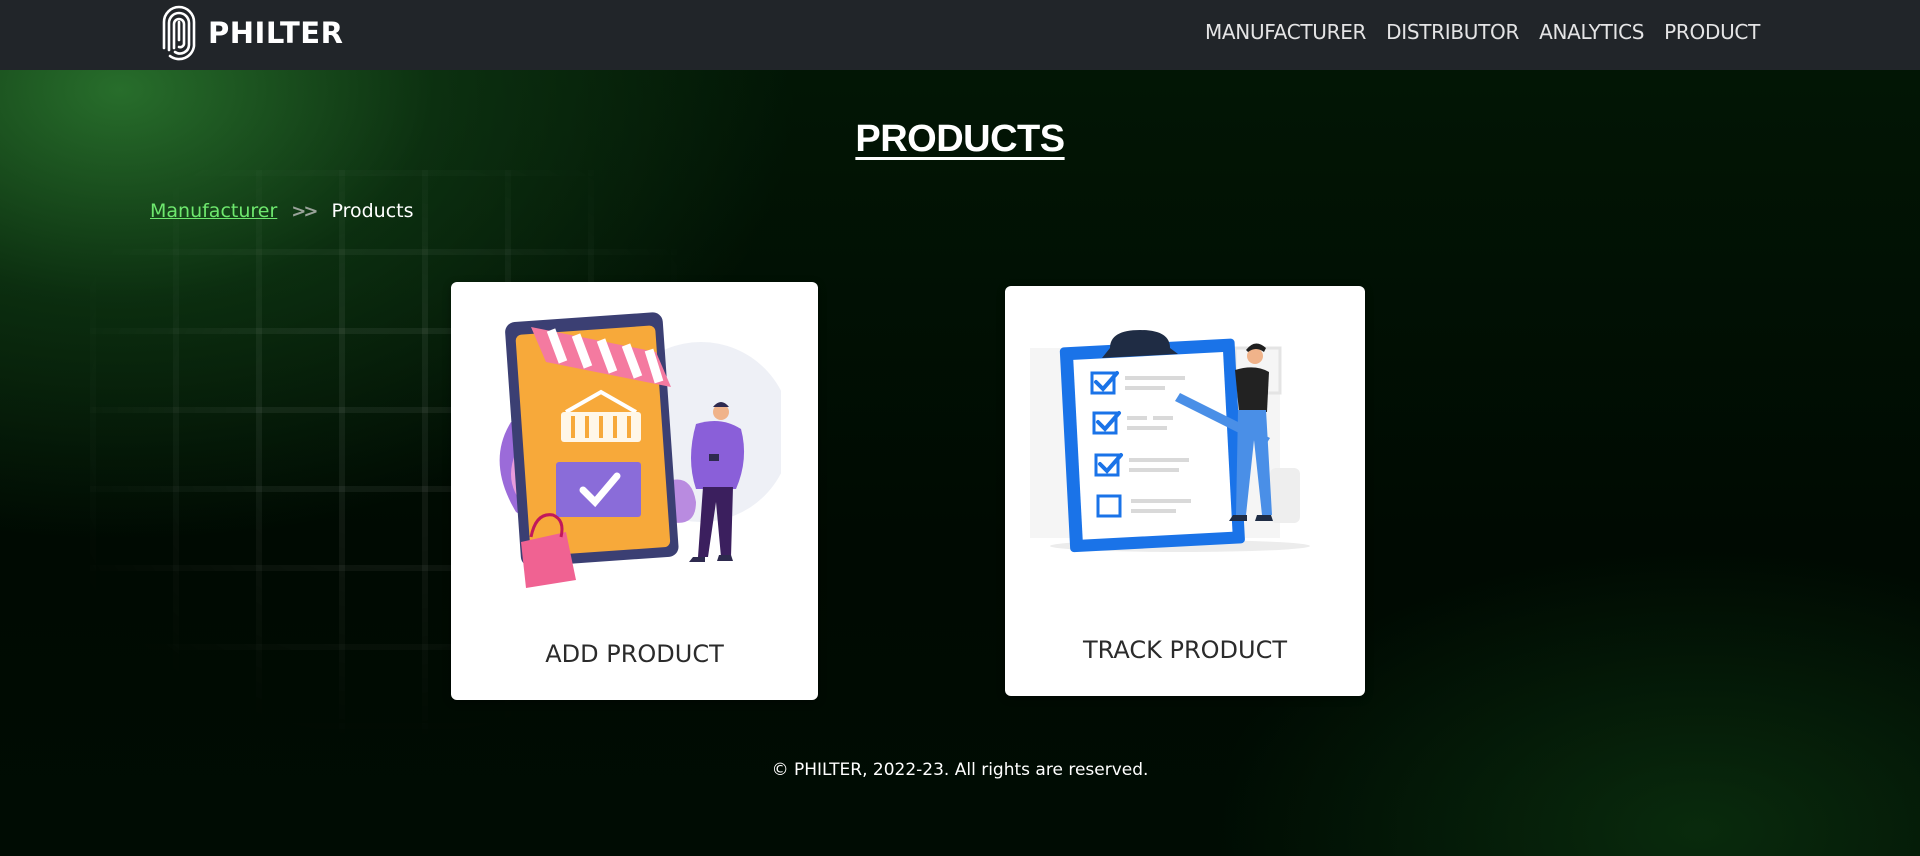 This screenshot has width=1920, height=856. What do you see at coordinates (213, 211) in the screenshot?
I see `breadcrumb-link-manufacturer: Manufacturer` at bounding box center [213, 211].